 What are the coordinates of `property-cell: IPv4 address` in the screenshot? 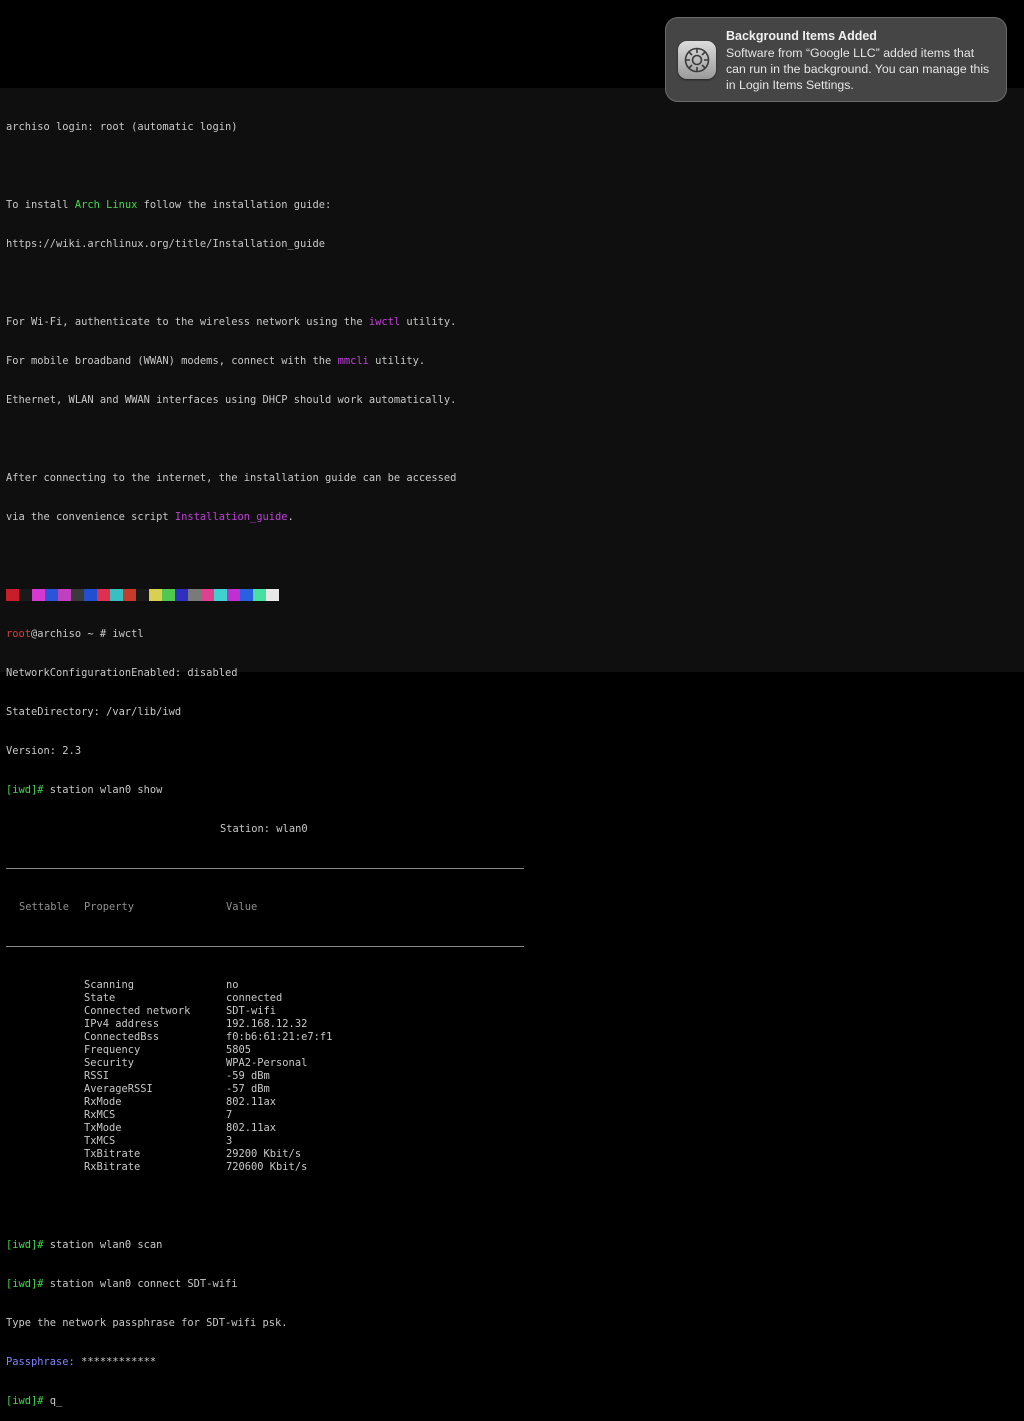 It's located at (122, 1024).